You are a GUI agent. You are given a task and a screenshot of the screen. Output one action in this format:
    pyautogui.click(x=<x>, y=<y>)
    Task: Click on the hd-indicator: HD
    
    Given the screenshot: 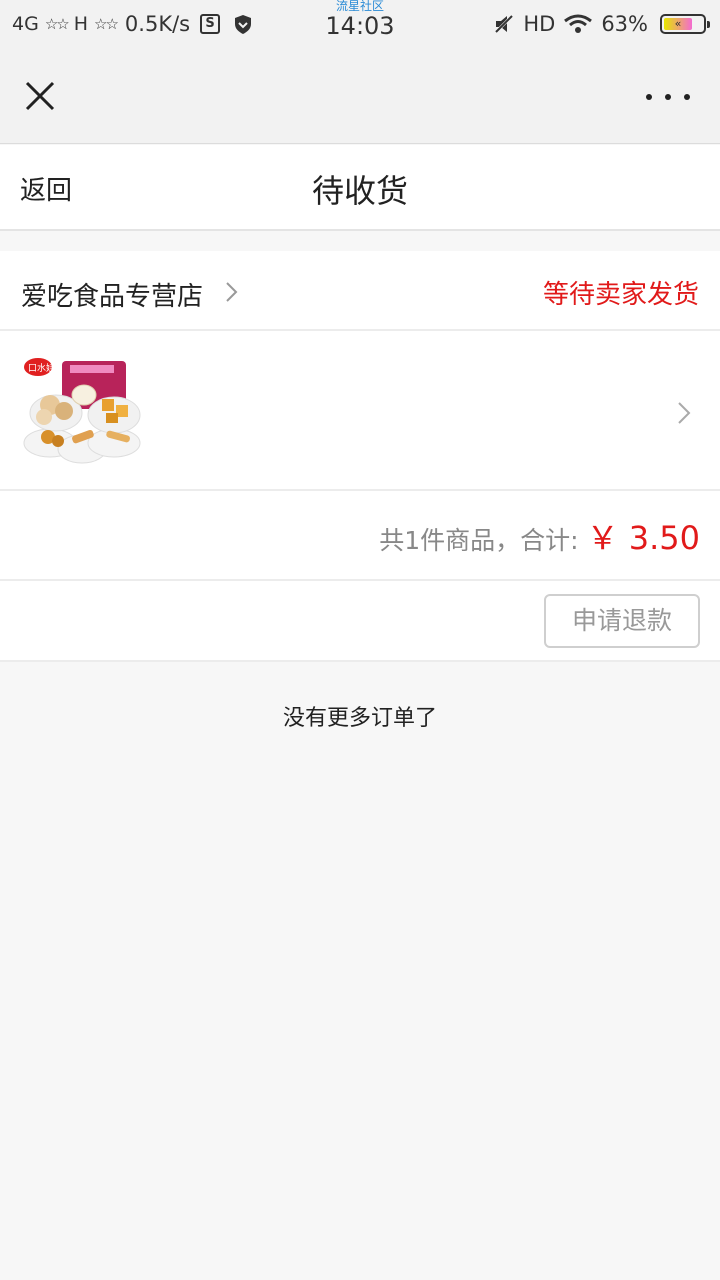 What is the action you would take?
    pyautogui.click(x=539, y=24)
    